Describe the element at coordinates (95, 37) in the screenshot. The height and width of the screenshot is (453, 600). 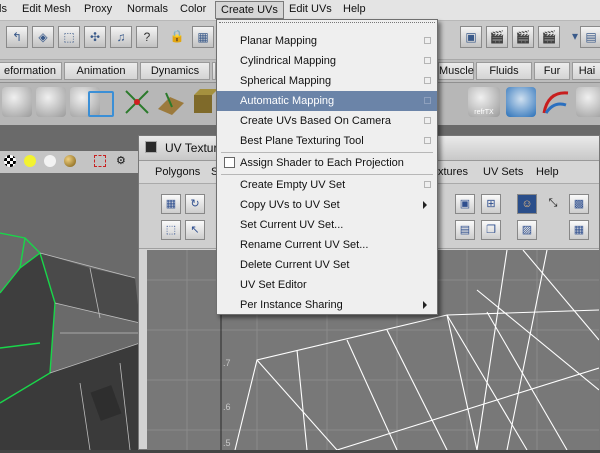
I see `tool-icon-4: ✣` at that location.